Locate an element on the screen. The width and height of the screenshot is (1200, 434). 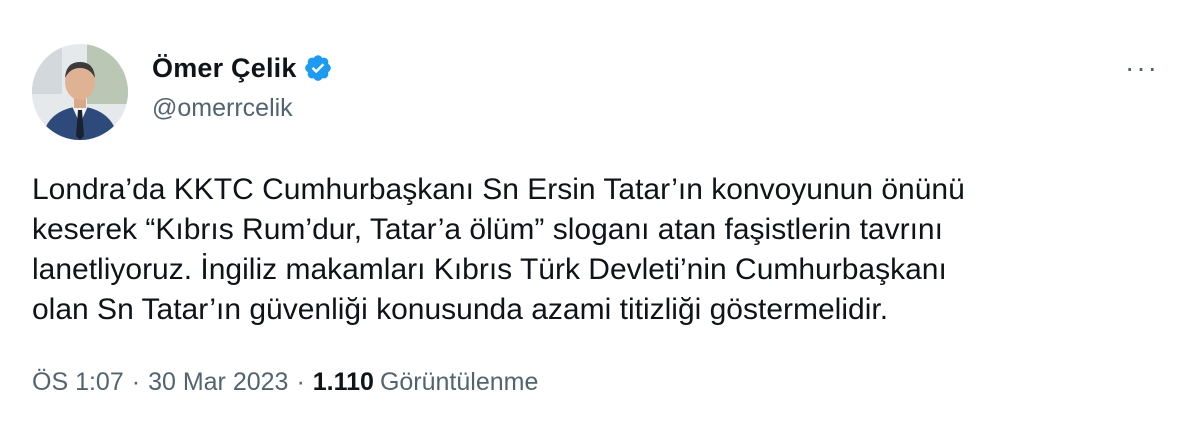
avatar-image is located at coordinates (80, 92).